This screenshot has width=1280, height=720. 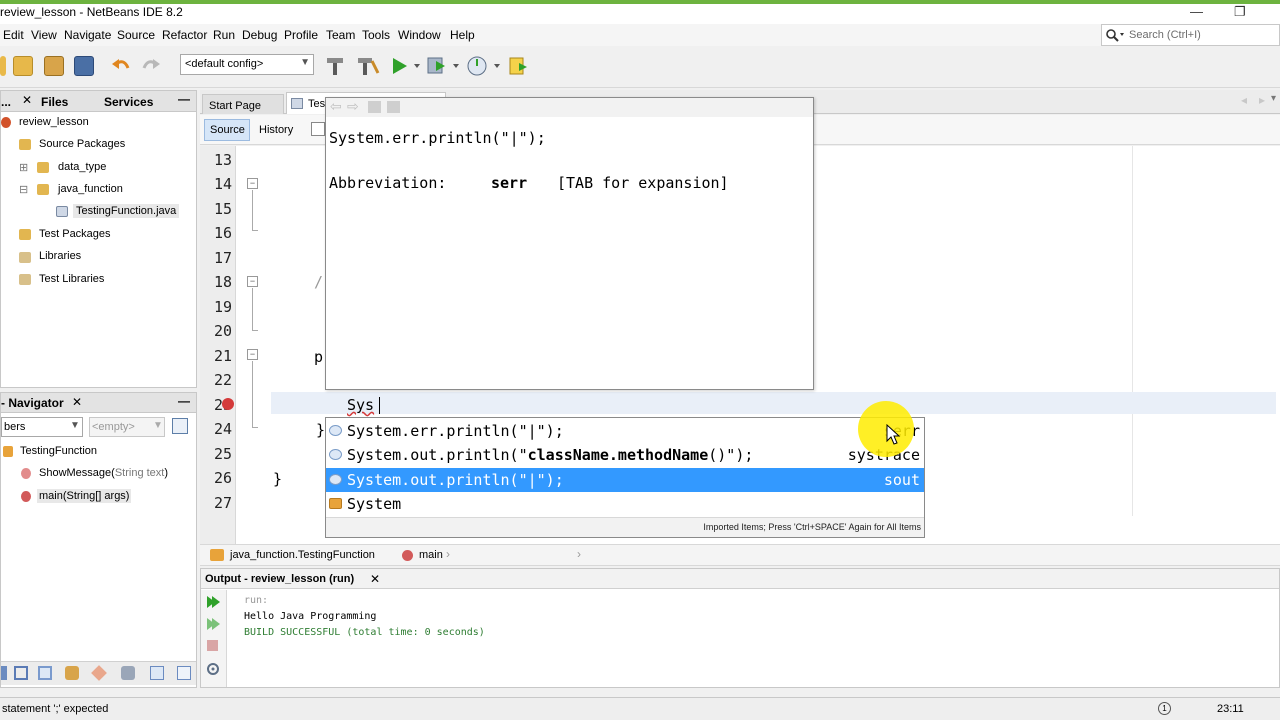 I want to click on completion-item: System, so click(x=625, y=504).